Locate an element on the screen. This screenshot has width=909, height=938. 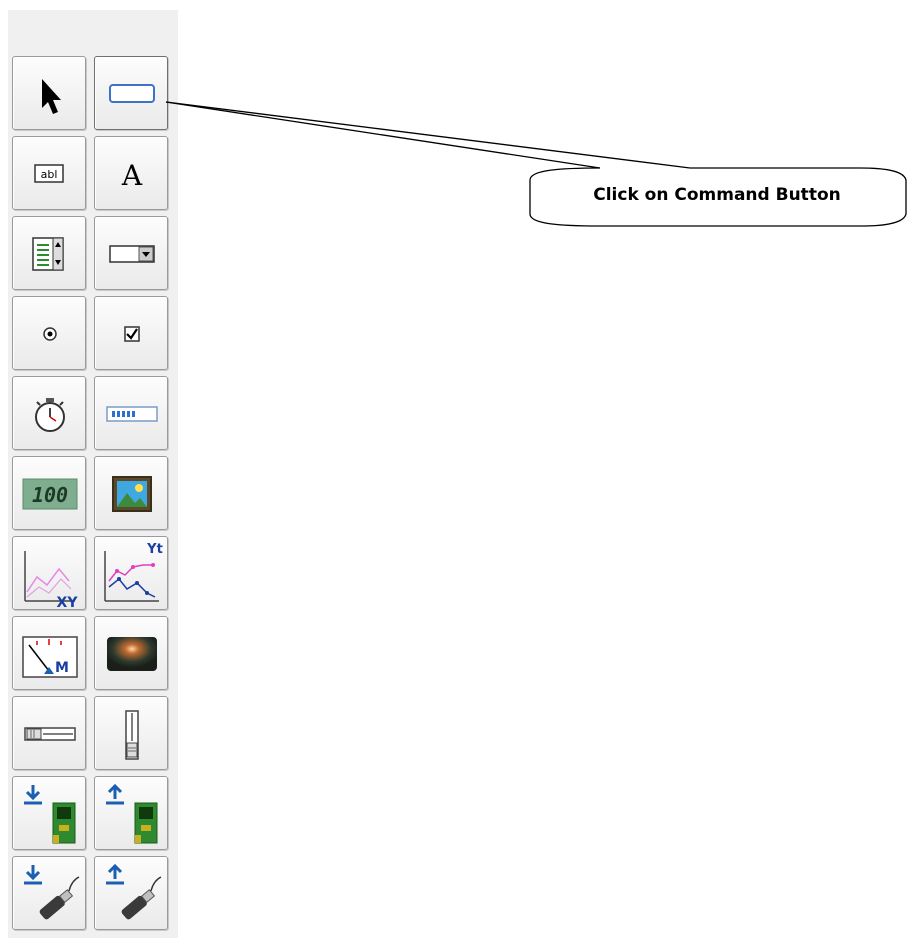
label-text-icon: A is located at coordinates (132, 175).